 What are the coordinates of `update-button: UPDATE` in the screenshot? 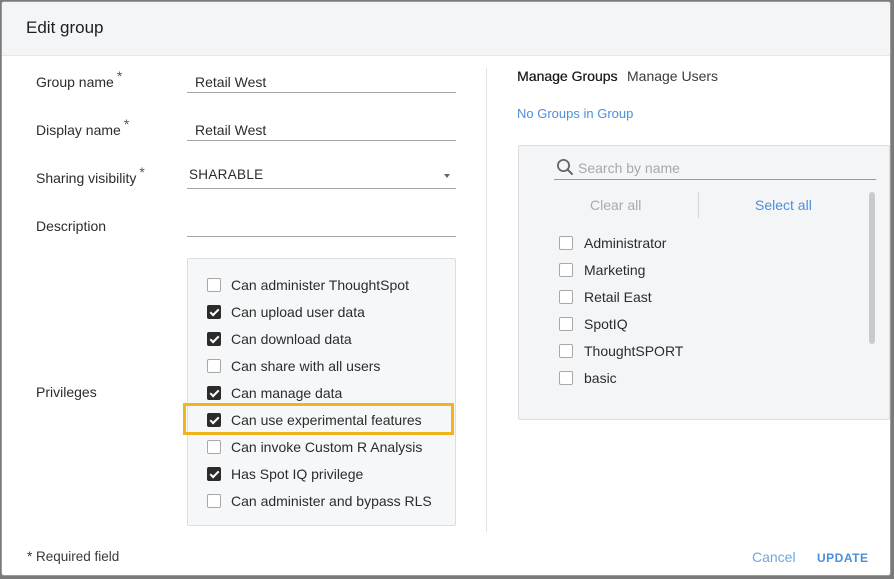 It's located at (842, 558).